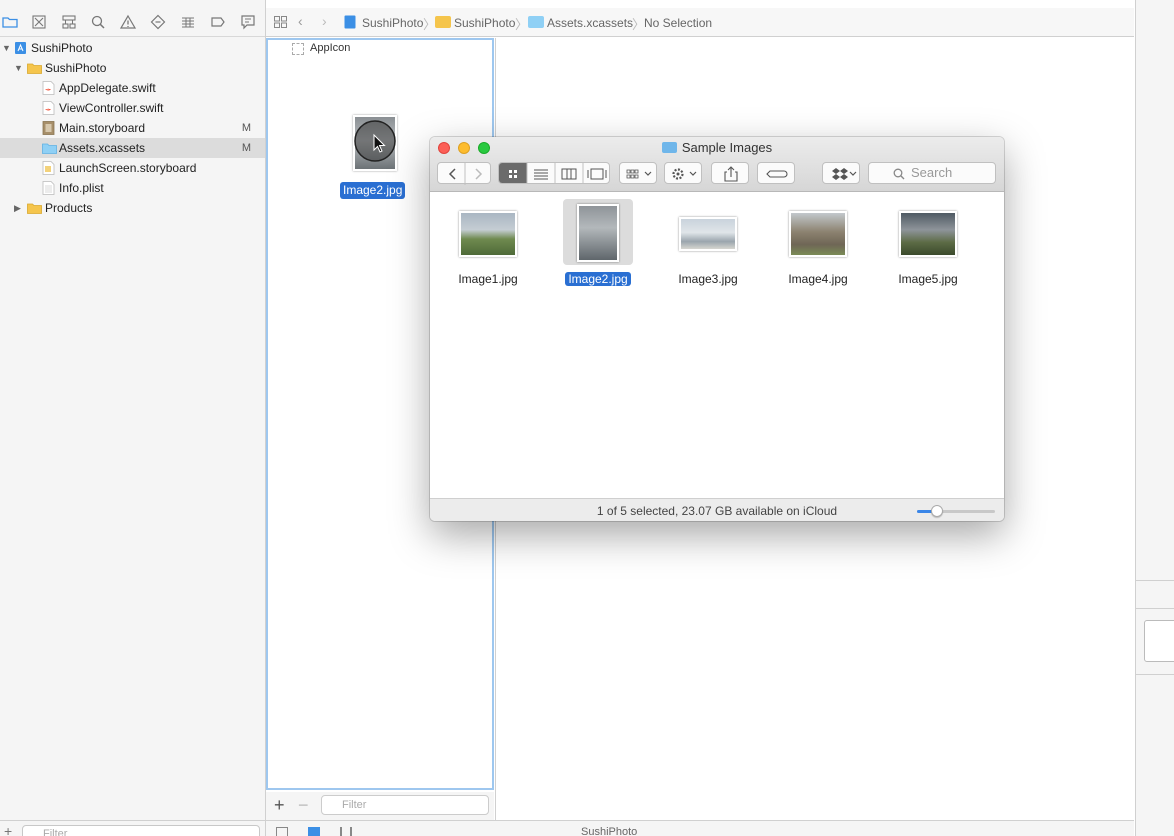 The image size is (1174, 836). What do you see at coordinates (683, 173) in the screenshot?
I see `action-gear-button` at bounding box center [683, 173].